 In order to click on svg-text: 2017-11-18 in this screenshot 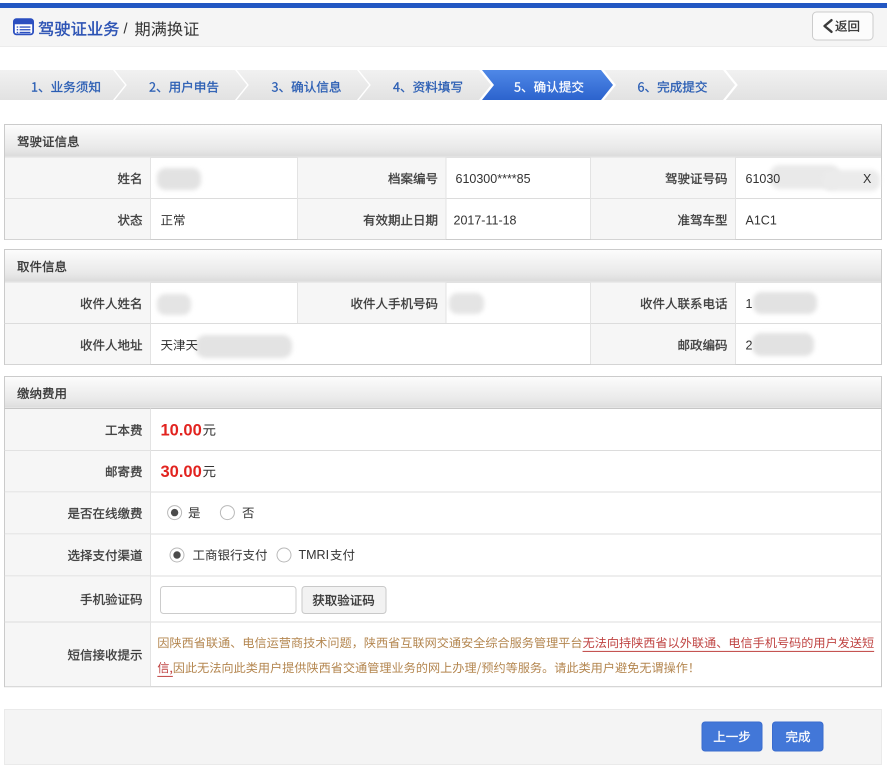, I will do `click(485, 220)`.